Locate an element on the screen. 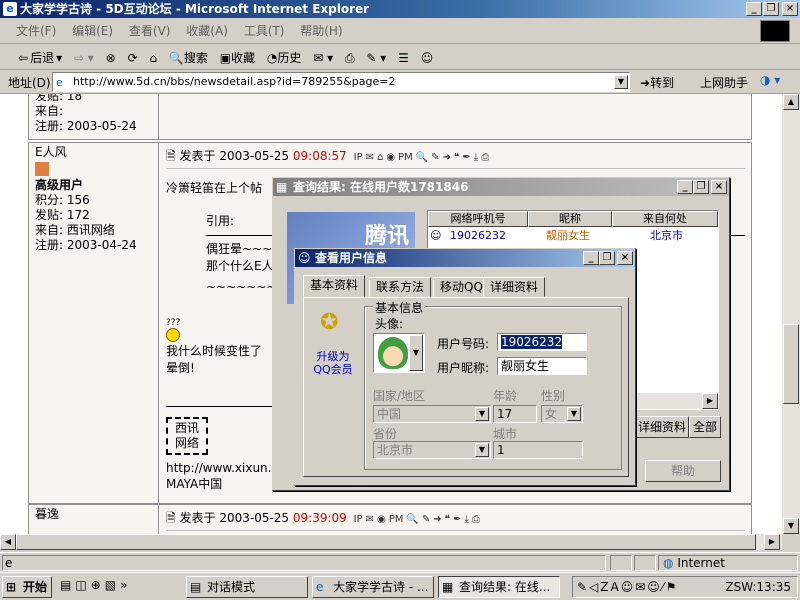 The image size is (800, 600). scroll-down-icon: ▼ is located at coordinates (791, 526).